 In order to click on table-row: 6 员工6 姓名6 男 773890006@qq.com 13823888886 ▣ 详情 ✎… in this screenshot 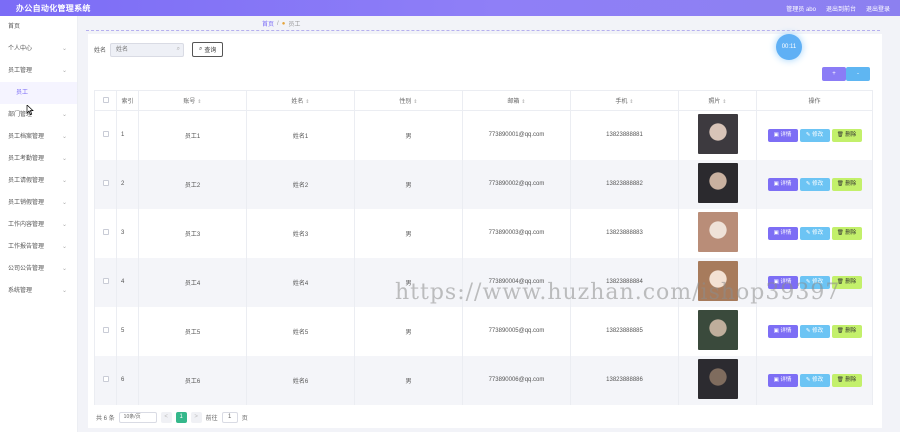, I will do `click(483, 380)`.